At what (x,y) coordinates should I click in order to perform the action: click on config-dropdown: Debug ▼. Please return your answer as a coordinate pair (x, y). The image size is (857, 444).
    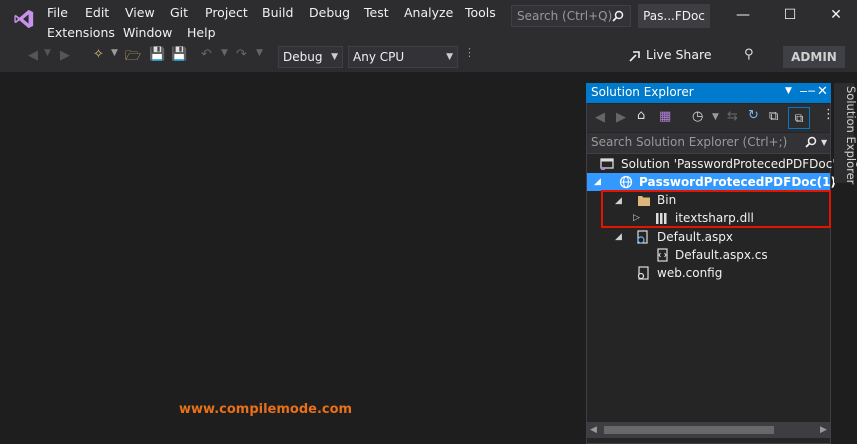
    Looking at the image, I should click on (310, 57).